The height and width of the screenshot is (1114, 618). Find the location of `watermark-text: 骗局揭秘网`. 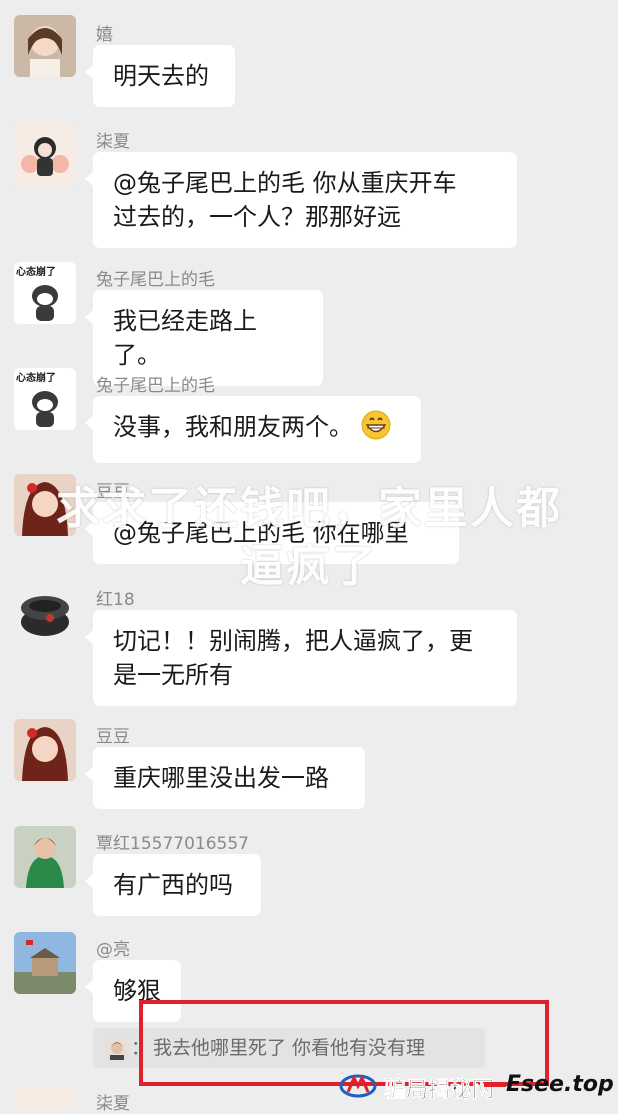

watermark-text: 骗局揭秘网 is located at coordinates (439, 1091).